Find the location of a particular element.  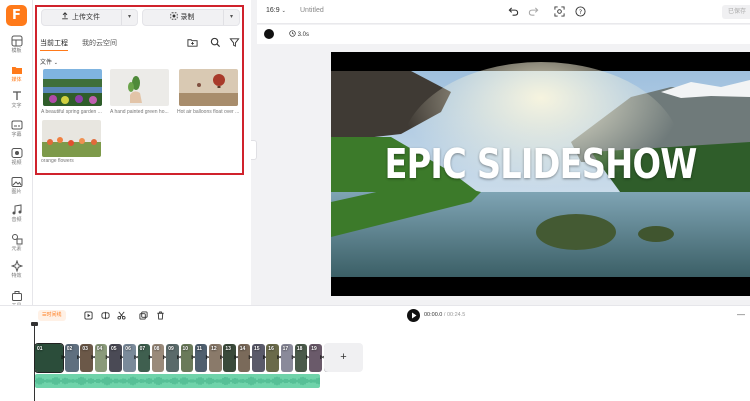

media-thumb-flowers is located at coordinates (71, 138).